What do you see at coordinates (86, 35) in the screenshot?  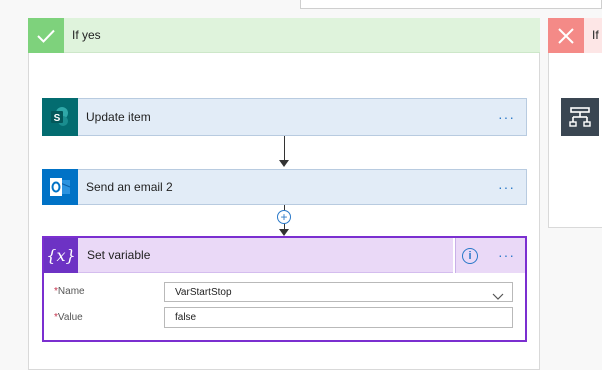 I see `if-yes-label: If yes` at bounding box center [86, 35].